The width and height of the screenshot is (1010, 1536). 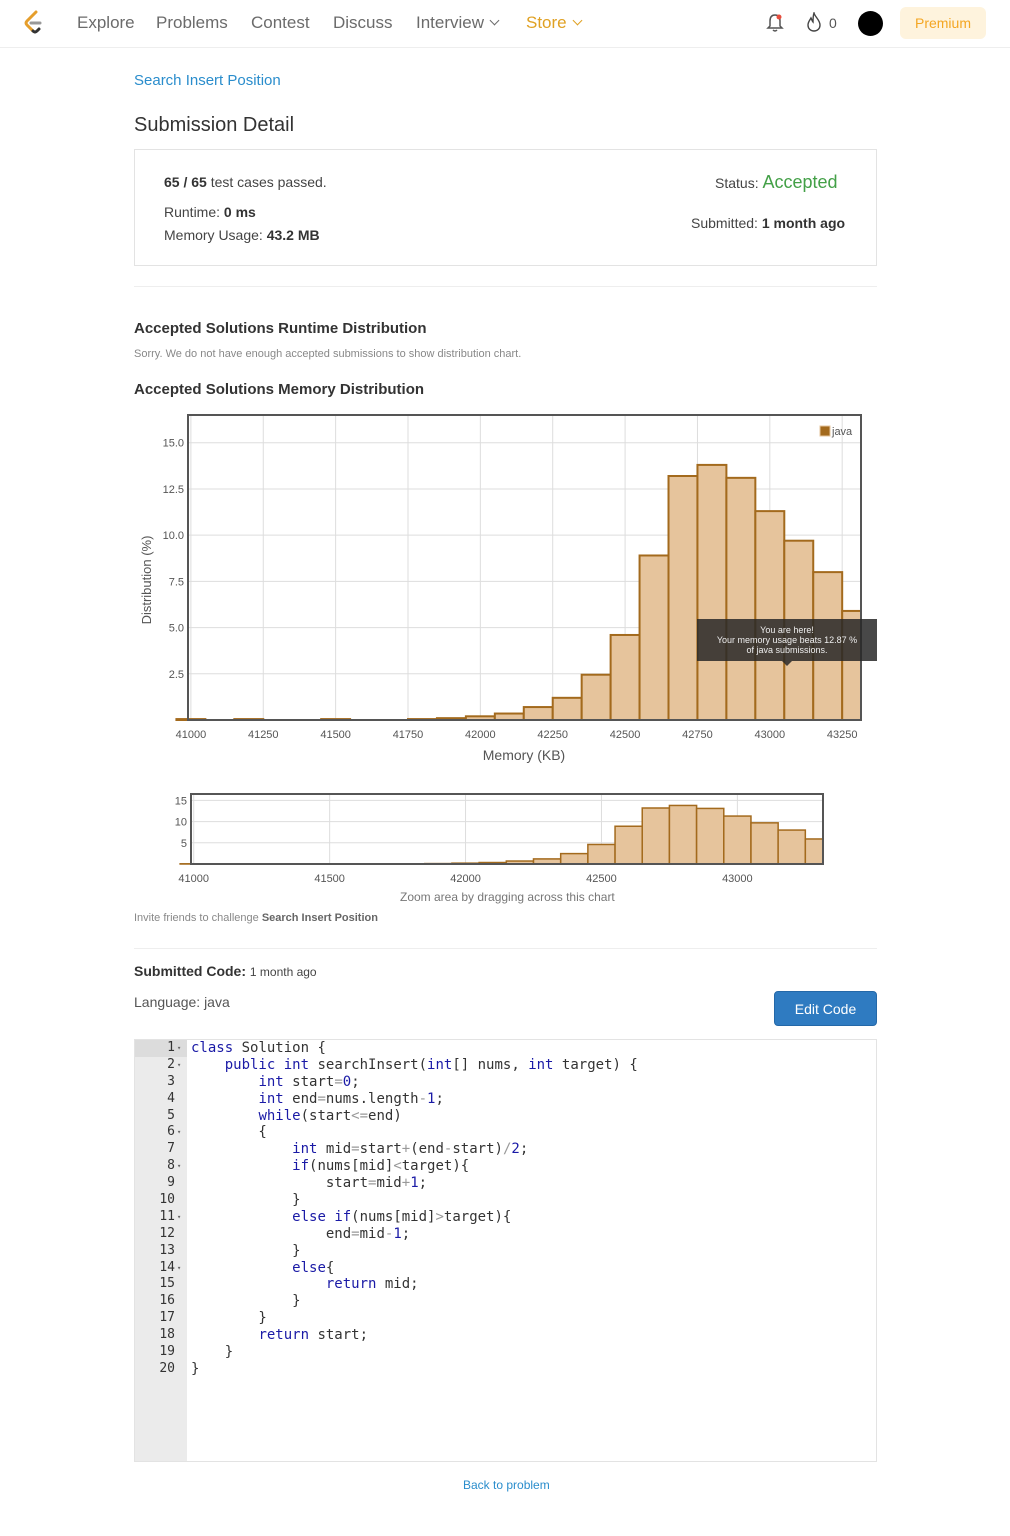 I want to click on divider, so click(x=505, y=948).